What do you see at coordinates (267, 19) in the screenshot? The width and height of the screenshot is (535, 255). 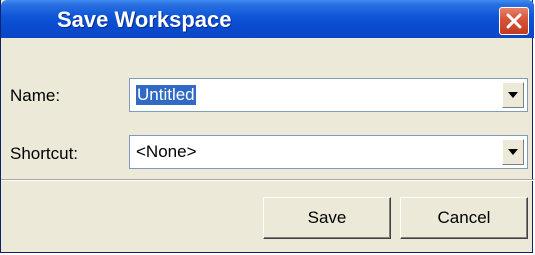 I see `title-bar: Save Workspace` at bounding box center [267, 19].